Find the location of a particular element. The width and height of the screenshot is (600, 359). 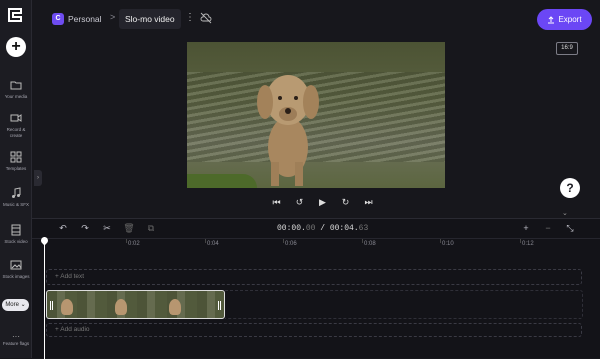

more-options-icon: ⋮ is located at coordinates (190, 17).